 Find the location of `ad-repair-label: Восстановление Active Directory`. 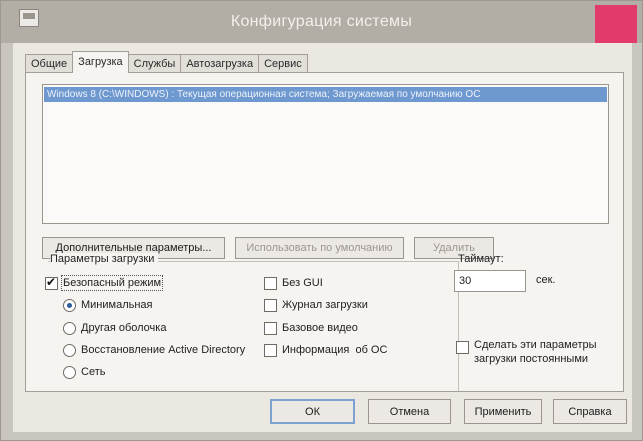

ad-repair-label: Восстановление Active Directory is located at coordinates (163, 350).